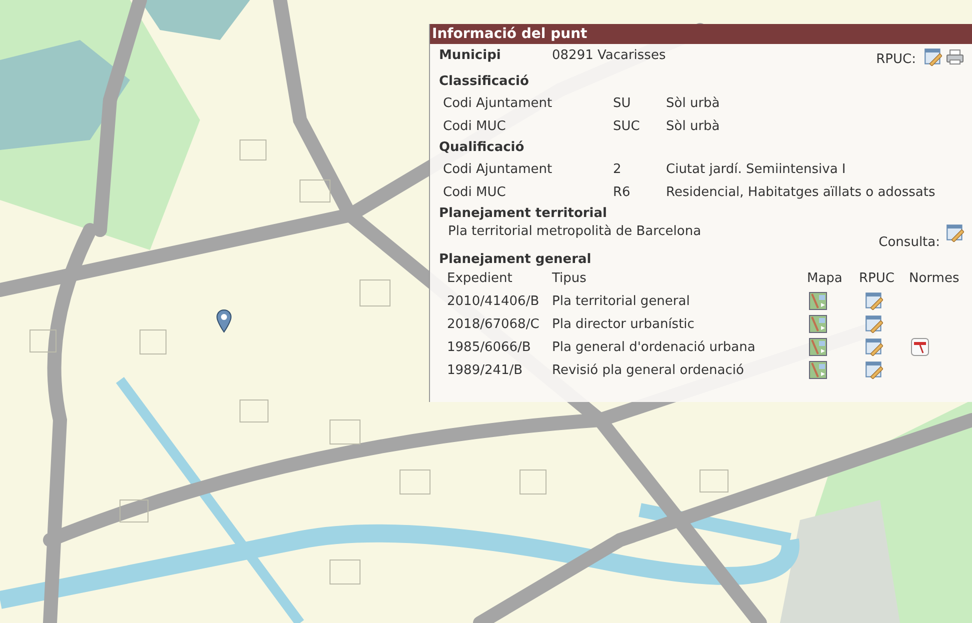  I want to click on column-header: Expedient, so click(480, 279).